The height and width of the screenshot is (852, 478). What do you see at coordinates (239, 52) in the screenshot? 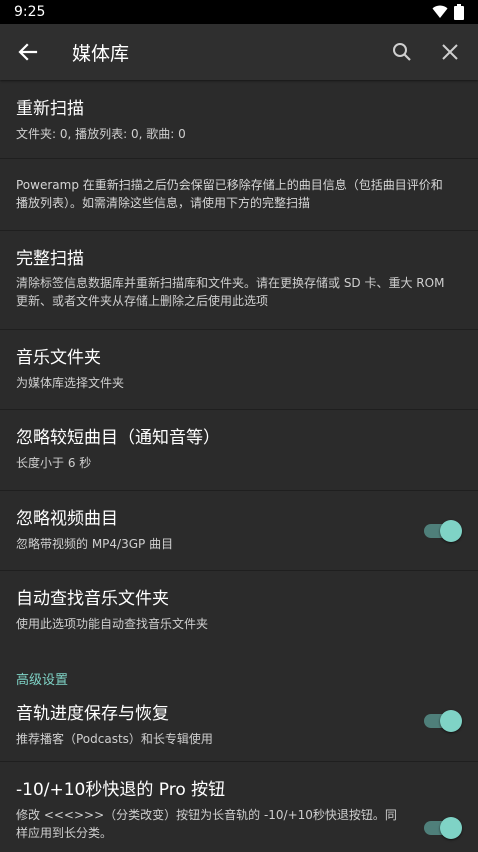
I see `app-bar: 媒体库` at bounding box center [239, 52].